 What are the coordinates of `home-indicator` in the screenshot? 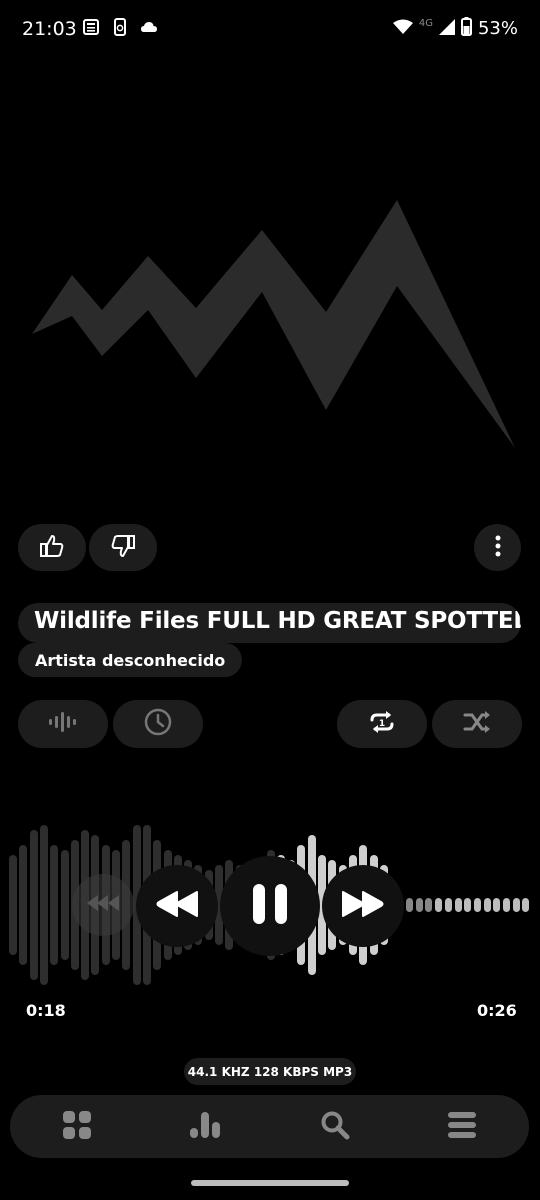 It's located at (270, 1183).